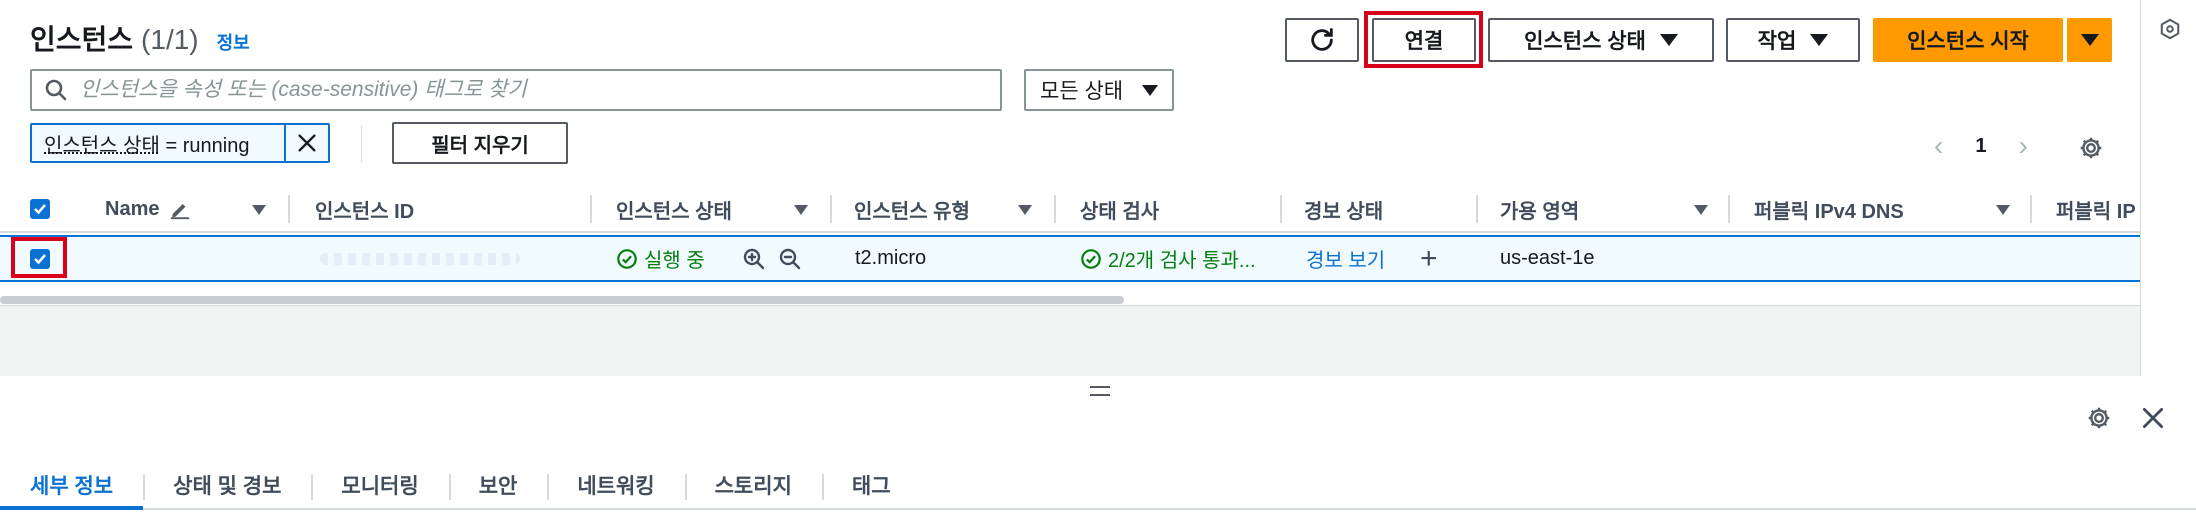 The width and height of the screenshot is (2196, 527). I want to click on column-header-status-check: 상태 검사, so click(1169, 209).